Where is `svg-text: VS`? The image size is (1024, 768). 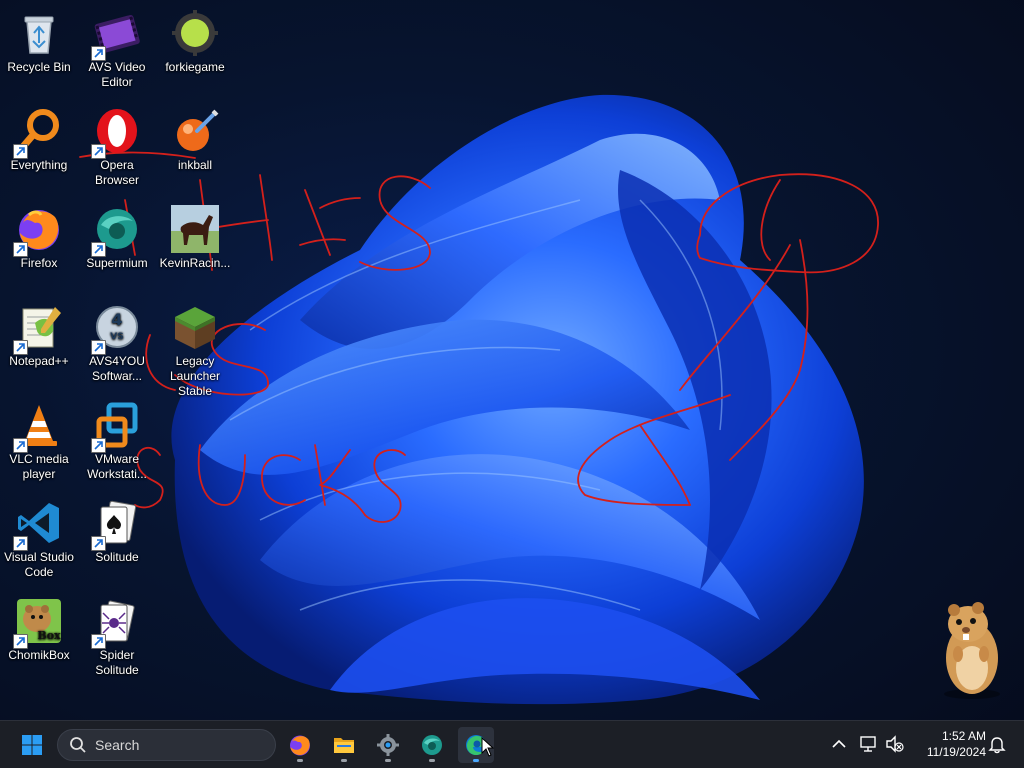
svg-text: VS is located at coordinates (116, 337).